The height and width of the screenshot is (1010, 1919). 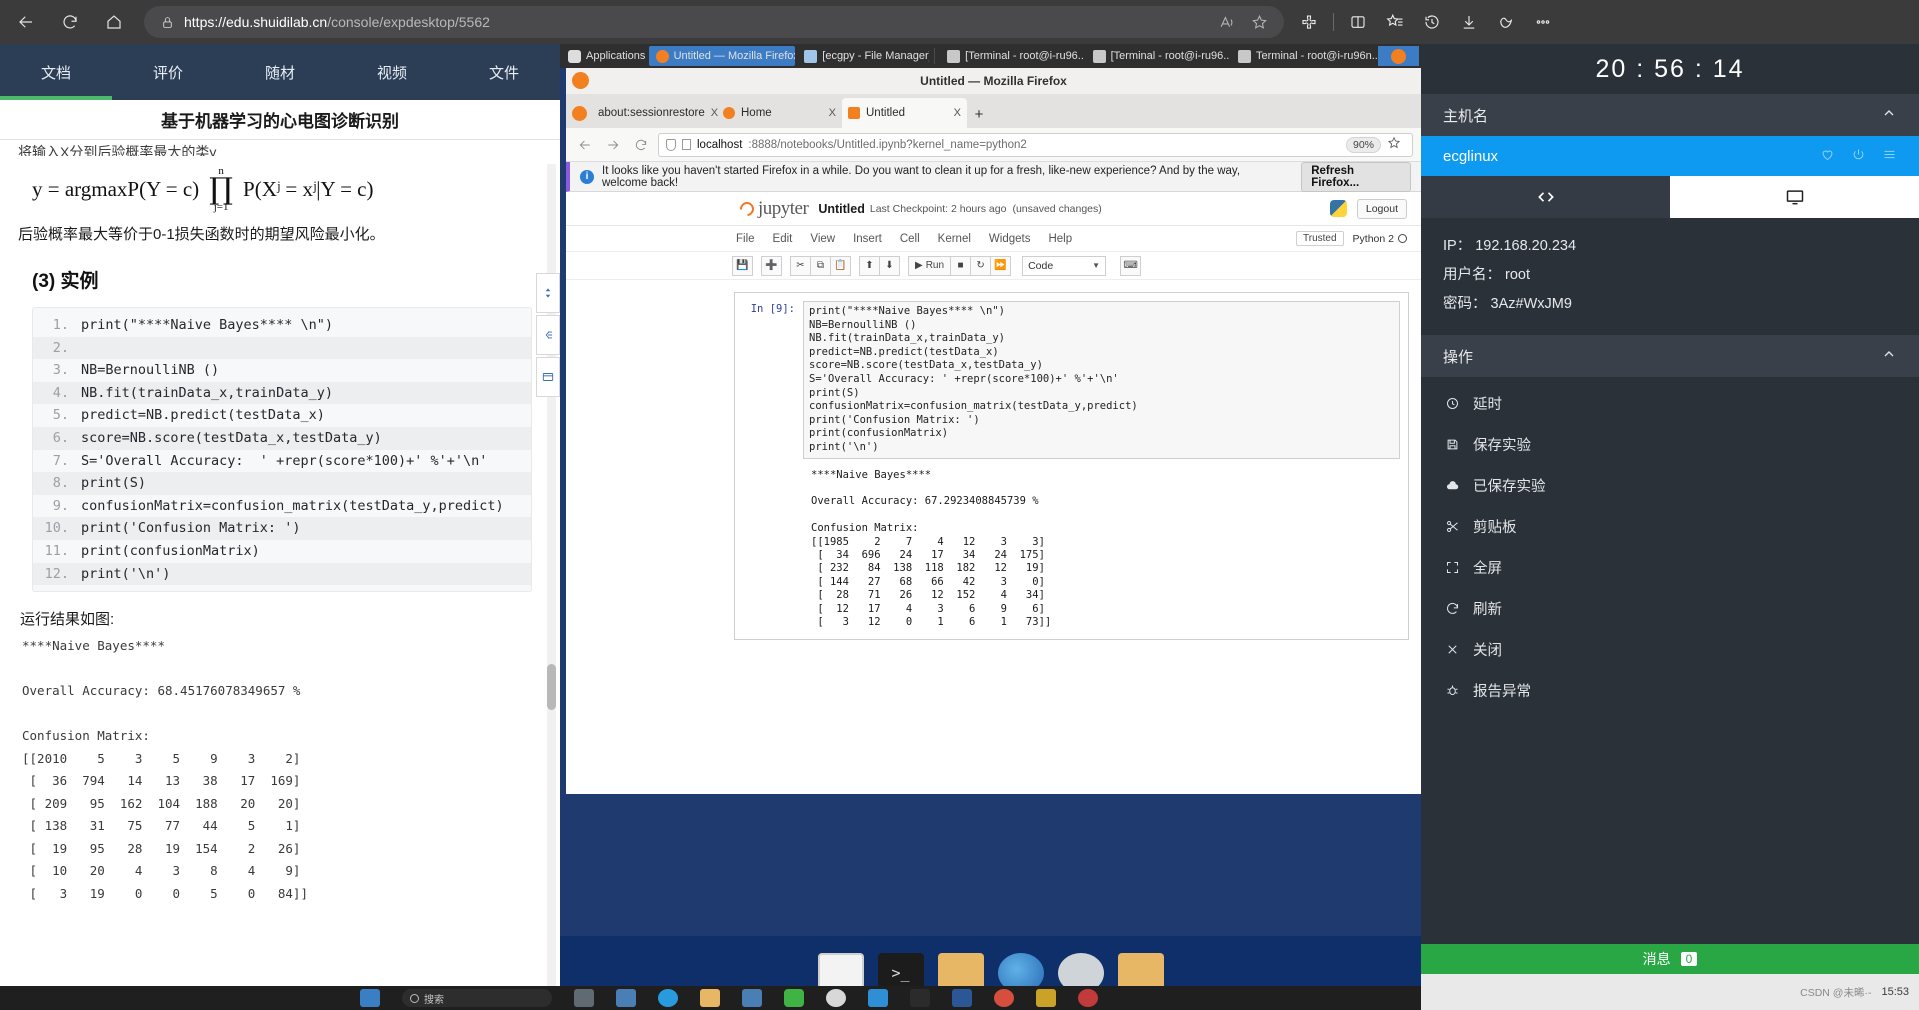 What do you see at coordinates (954, 239) in the screenshot?
I see `menu-kernel: Kernel` at bounding box center [954, 239].